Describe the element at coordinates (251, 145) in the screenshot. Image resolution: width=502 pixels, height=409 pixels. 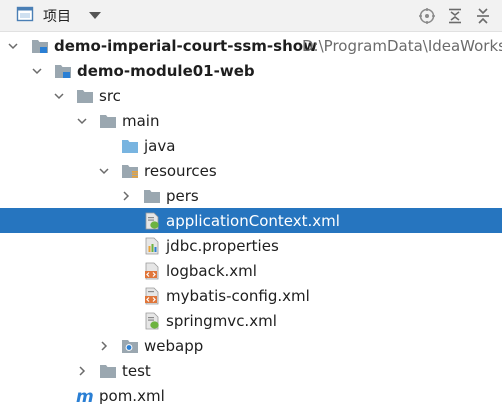
I see `tree-item-java: java` at that location.